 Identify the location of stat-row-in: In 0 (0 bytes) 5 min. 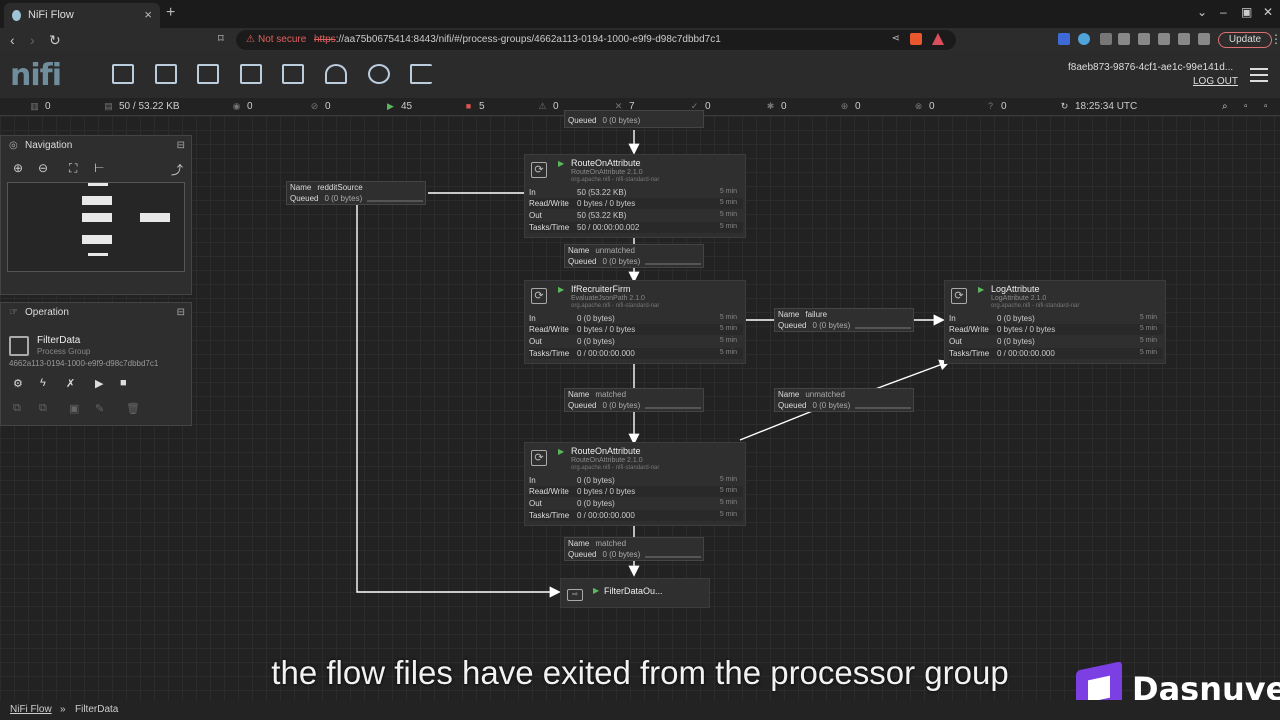
(636, 318).